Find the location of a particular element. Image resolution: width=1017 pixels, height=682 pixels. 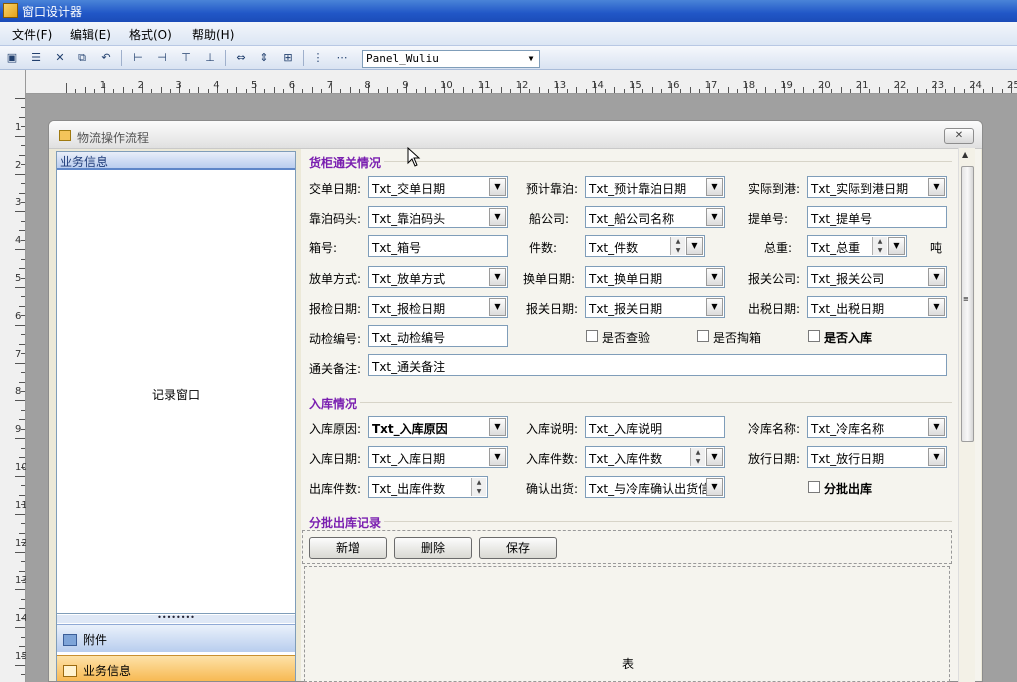

declaration-date-field: Txt_报关日期 ▼ is located at coordinates (655, 307).